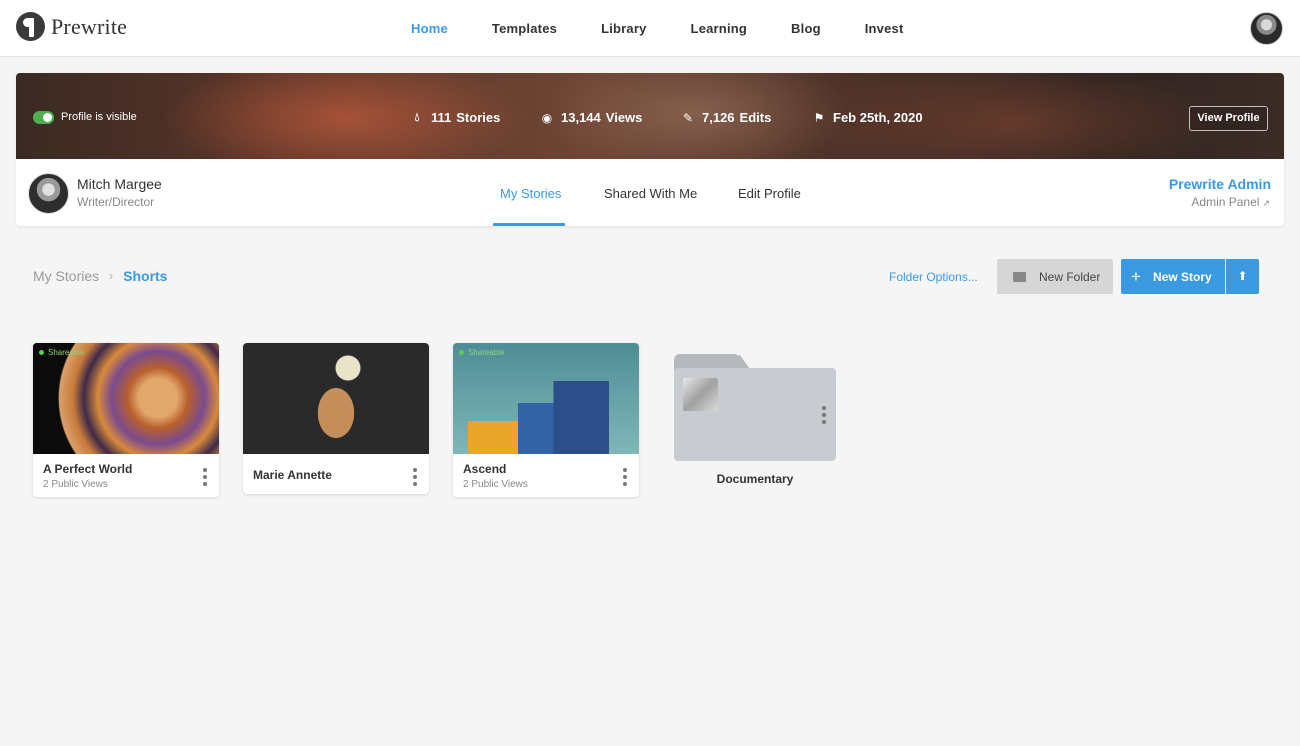  I want to click on stat-views-label: Views, so click(624, 117).